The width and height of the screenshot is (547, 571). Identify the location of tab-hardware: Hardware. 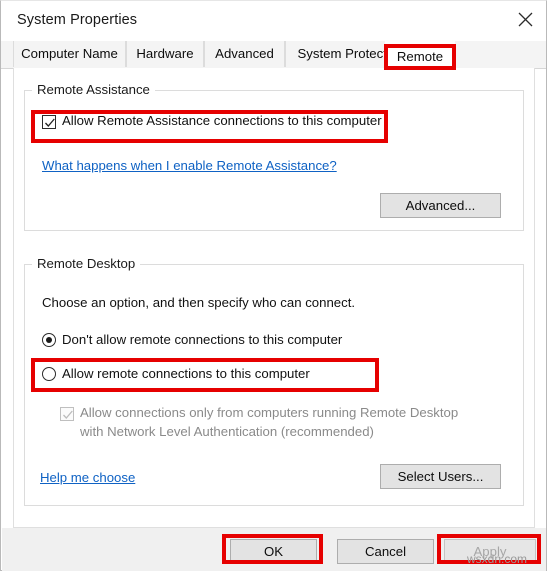
(165, 54).